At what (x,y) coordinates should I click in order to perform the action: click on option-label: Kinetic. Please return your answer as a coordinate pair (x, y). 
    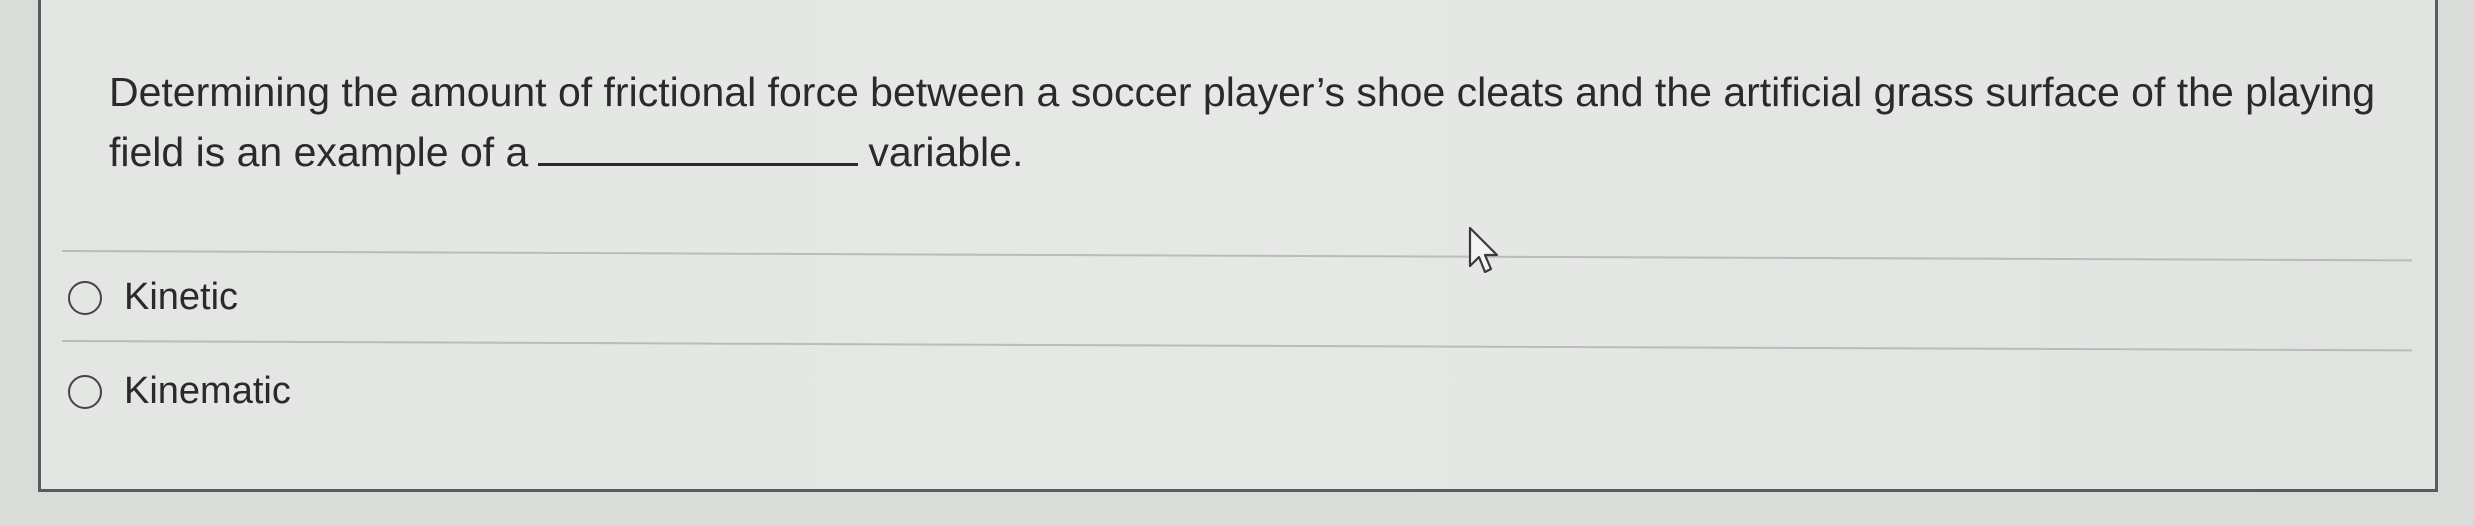
    Looking at the image, I should click on (181, 297).